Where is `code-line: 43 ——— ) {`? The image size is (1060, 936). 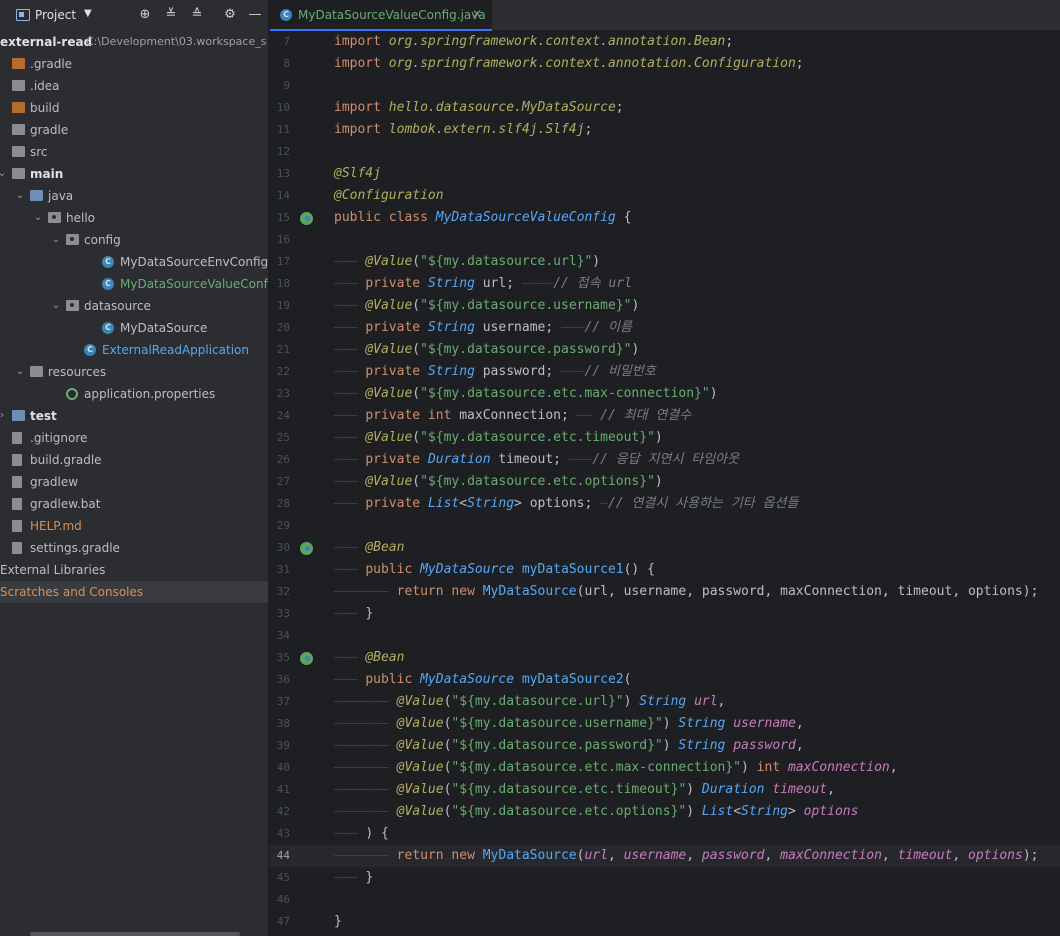
code-line: 43 ——— ) { is located at coordinates (665, 834).